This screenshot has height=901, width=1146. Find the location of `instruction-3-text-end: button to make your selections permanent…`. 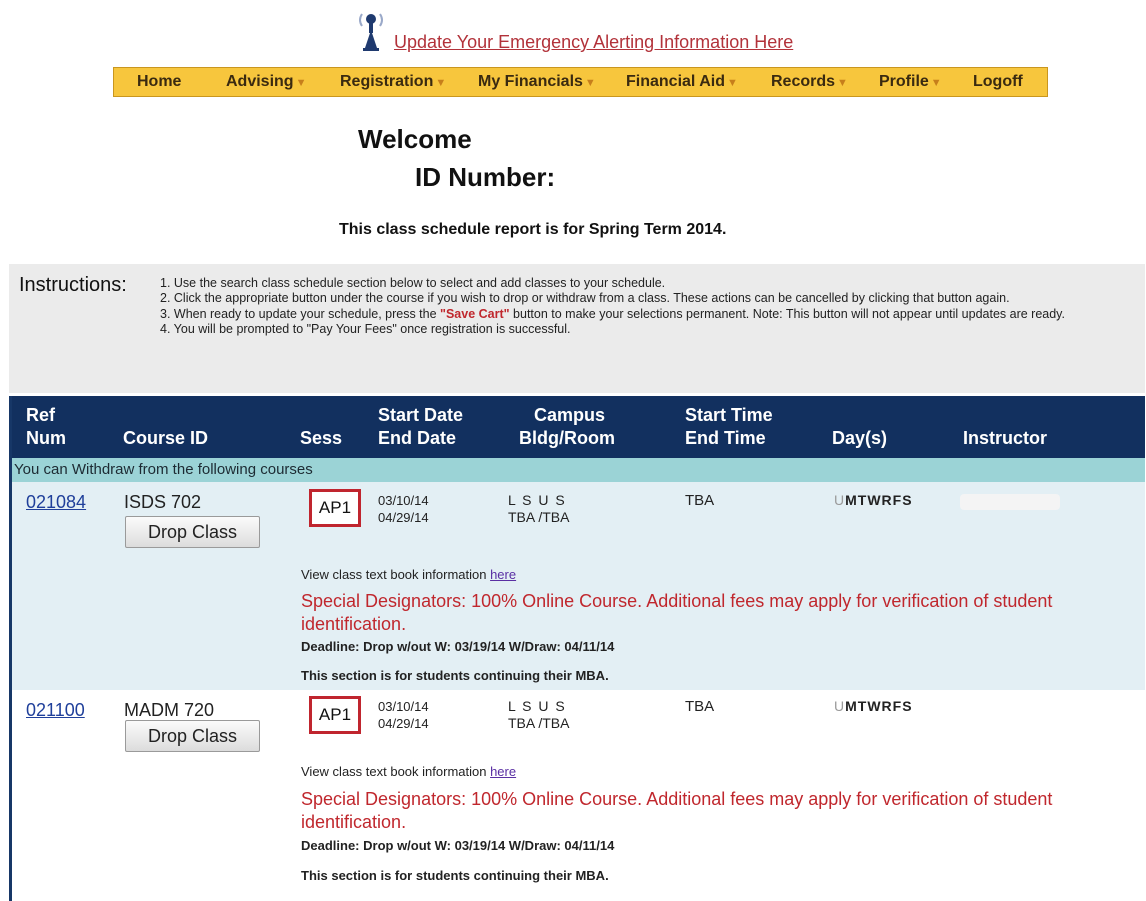

instruction-3-text-end: button to make your selections permanent… is located at coordinates (787, 313).